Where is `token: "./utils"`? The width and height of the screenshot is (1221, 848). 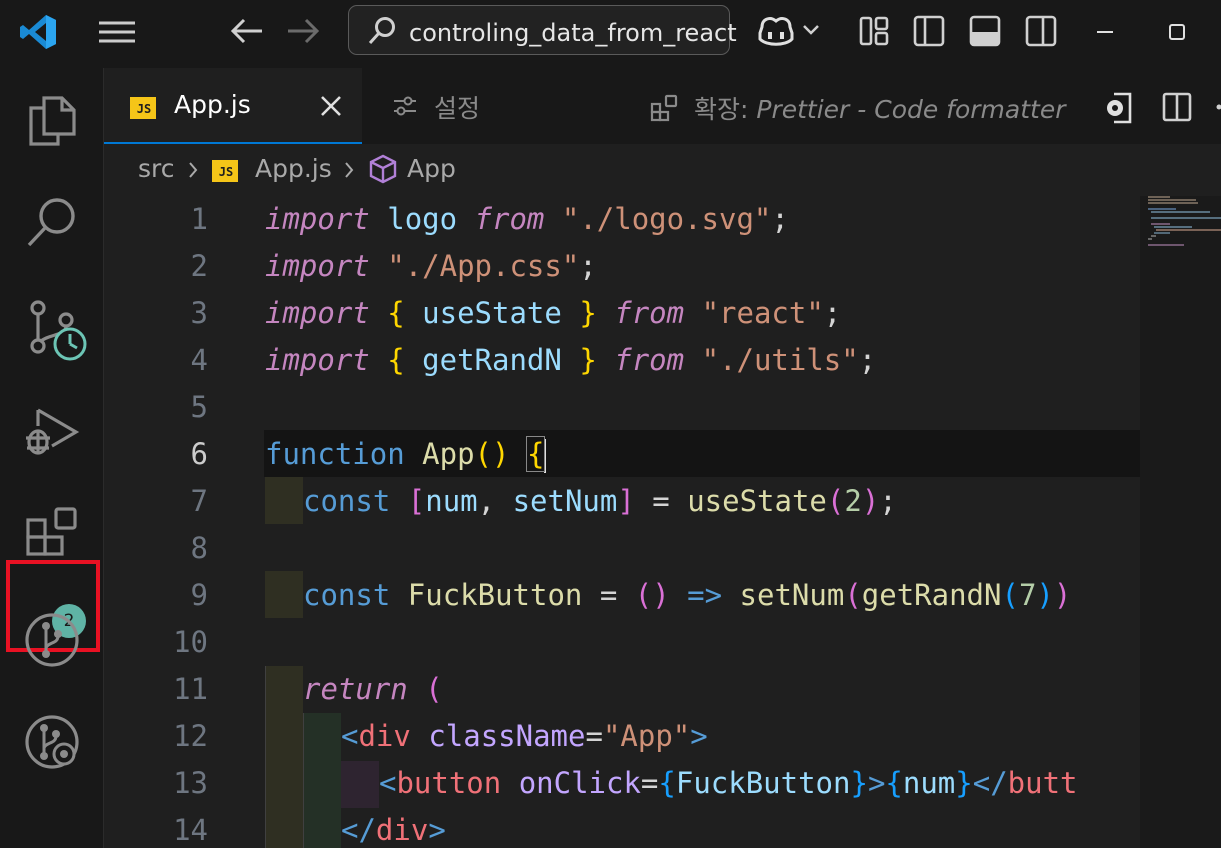
token: "./utils" is located at coordinates (780, 360).